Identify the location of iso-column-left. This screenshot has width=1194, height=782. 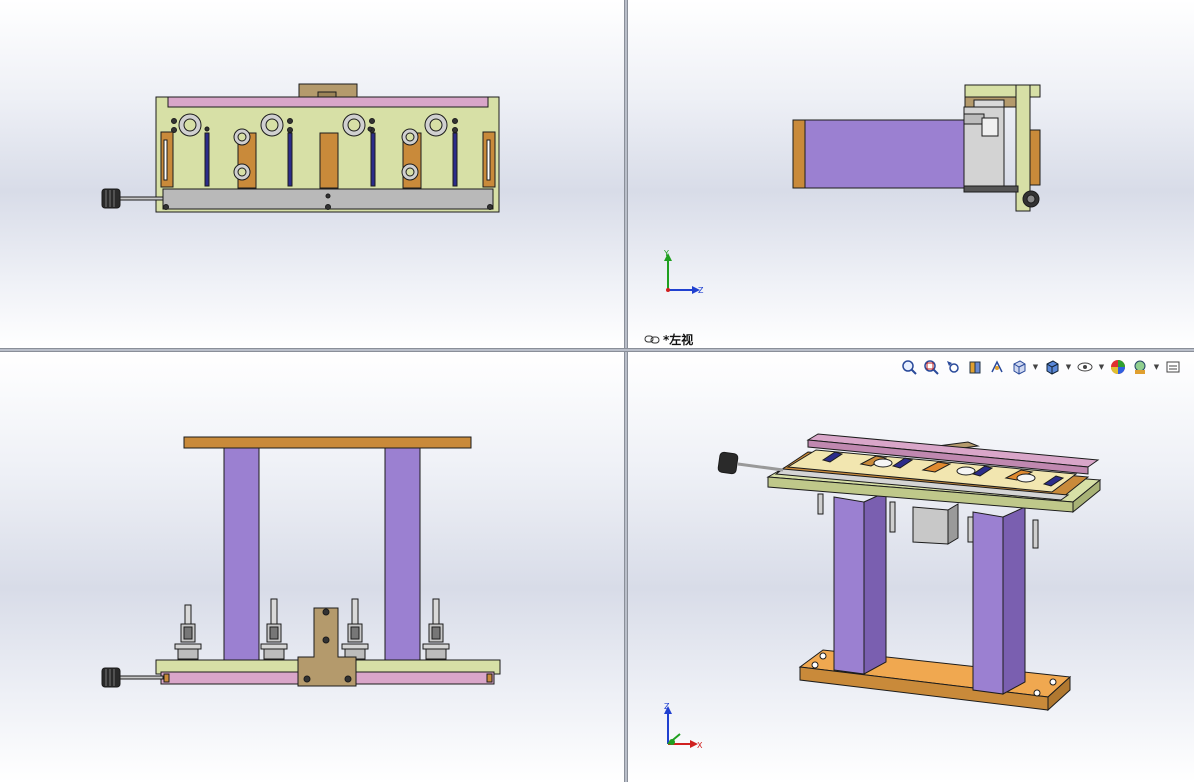
(849, 585).